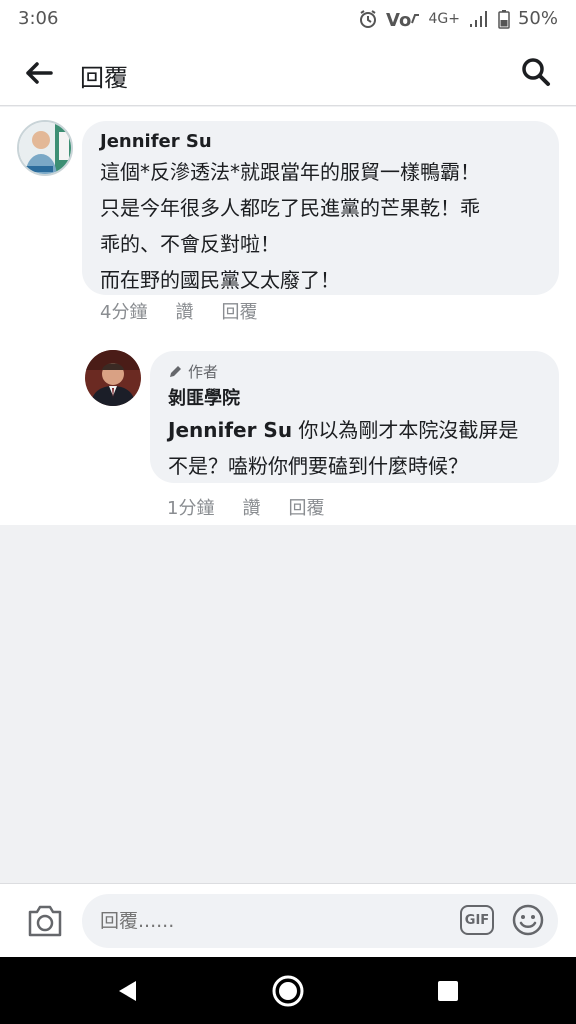 The width and height of the screenshot is (576, 1024). I want to click on signal-icon, so click(479, 19).